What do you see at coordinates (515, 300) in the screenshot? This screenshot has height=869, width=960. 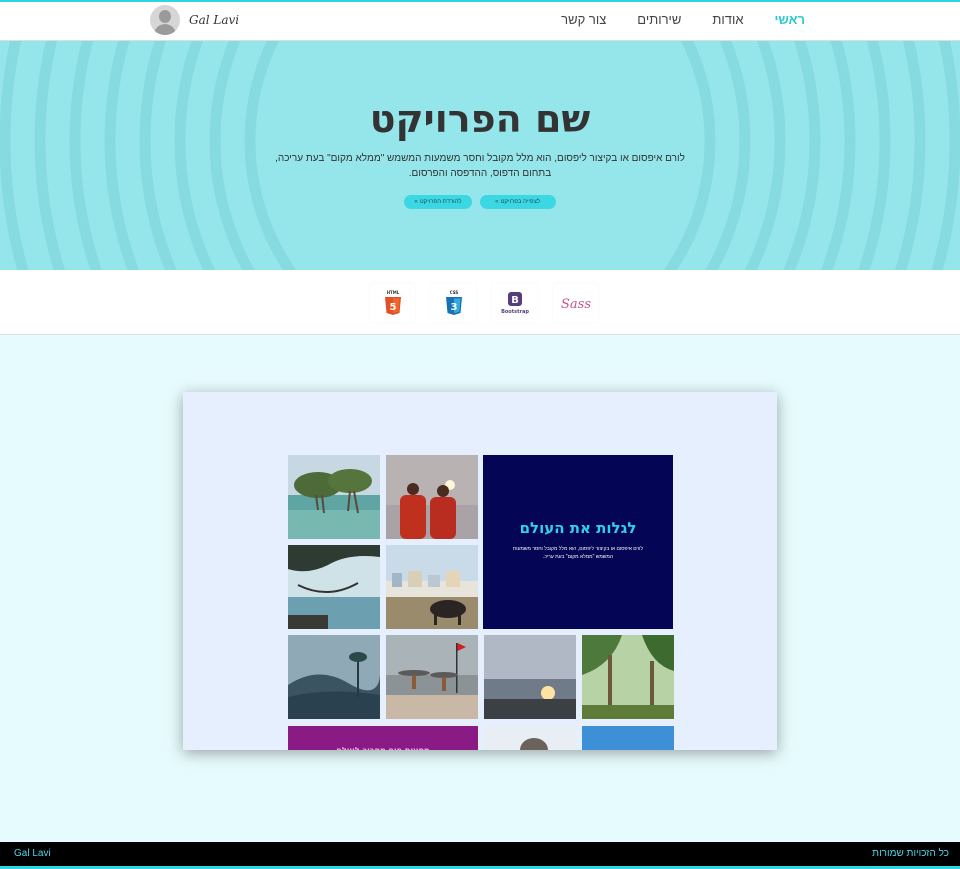 I see `svg-text: B` at bounding box center [515, 300].